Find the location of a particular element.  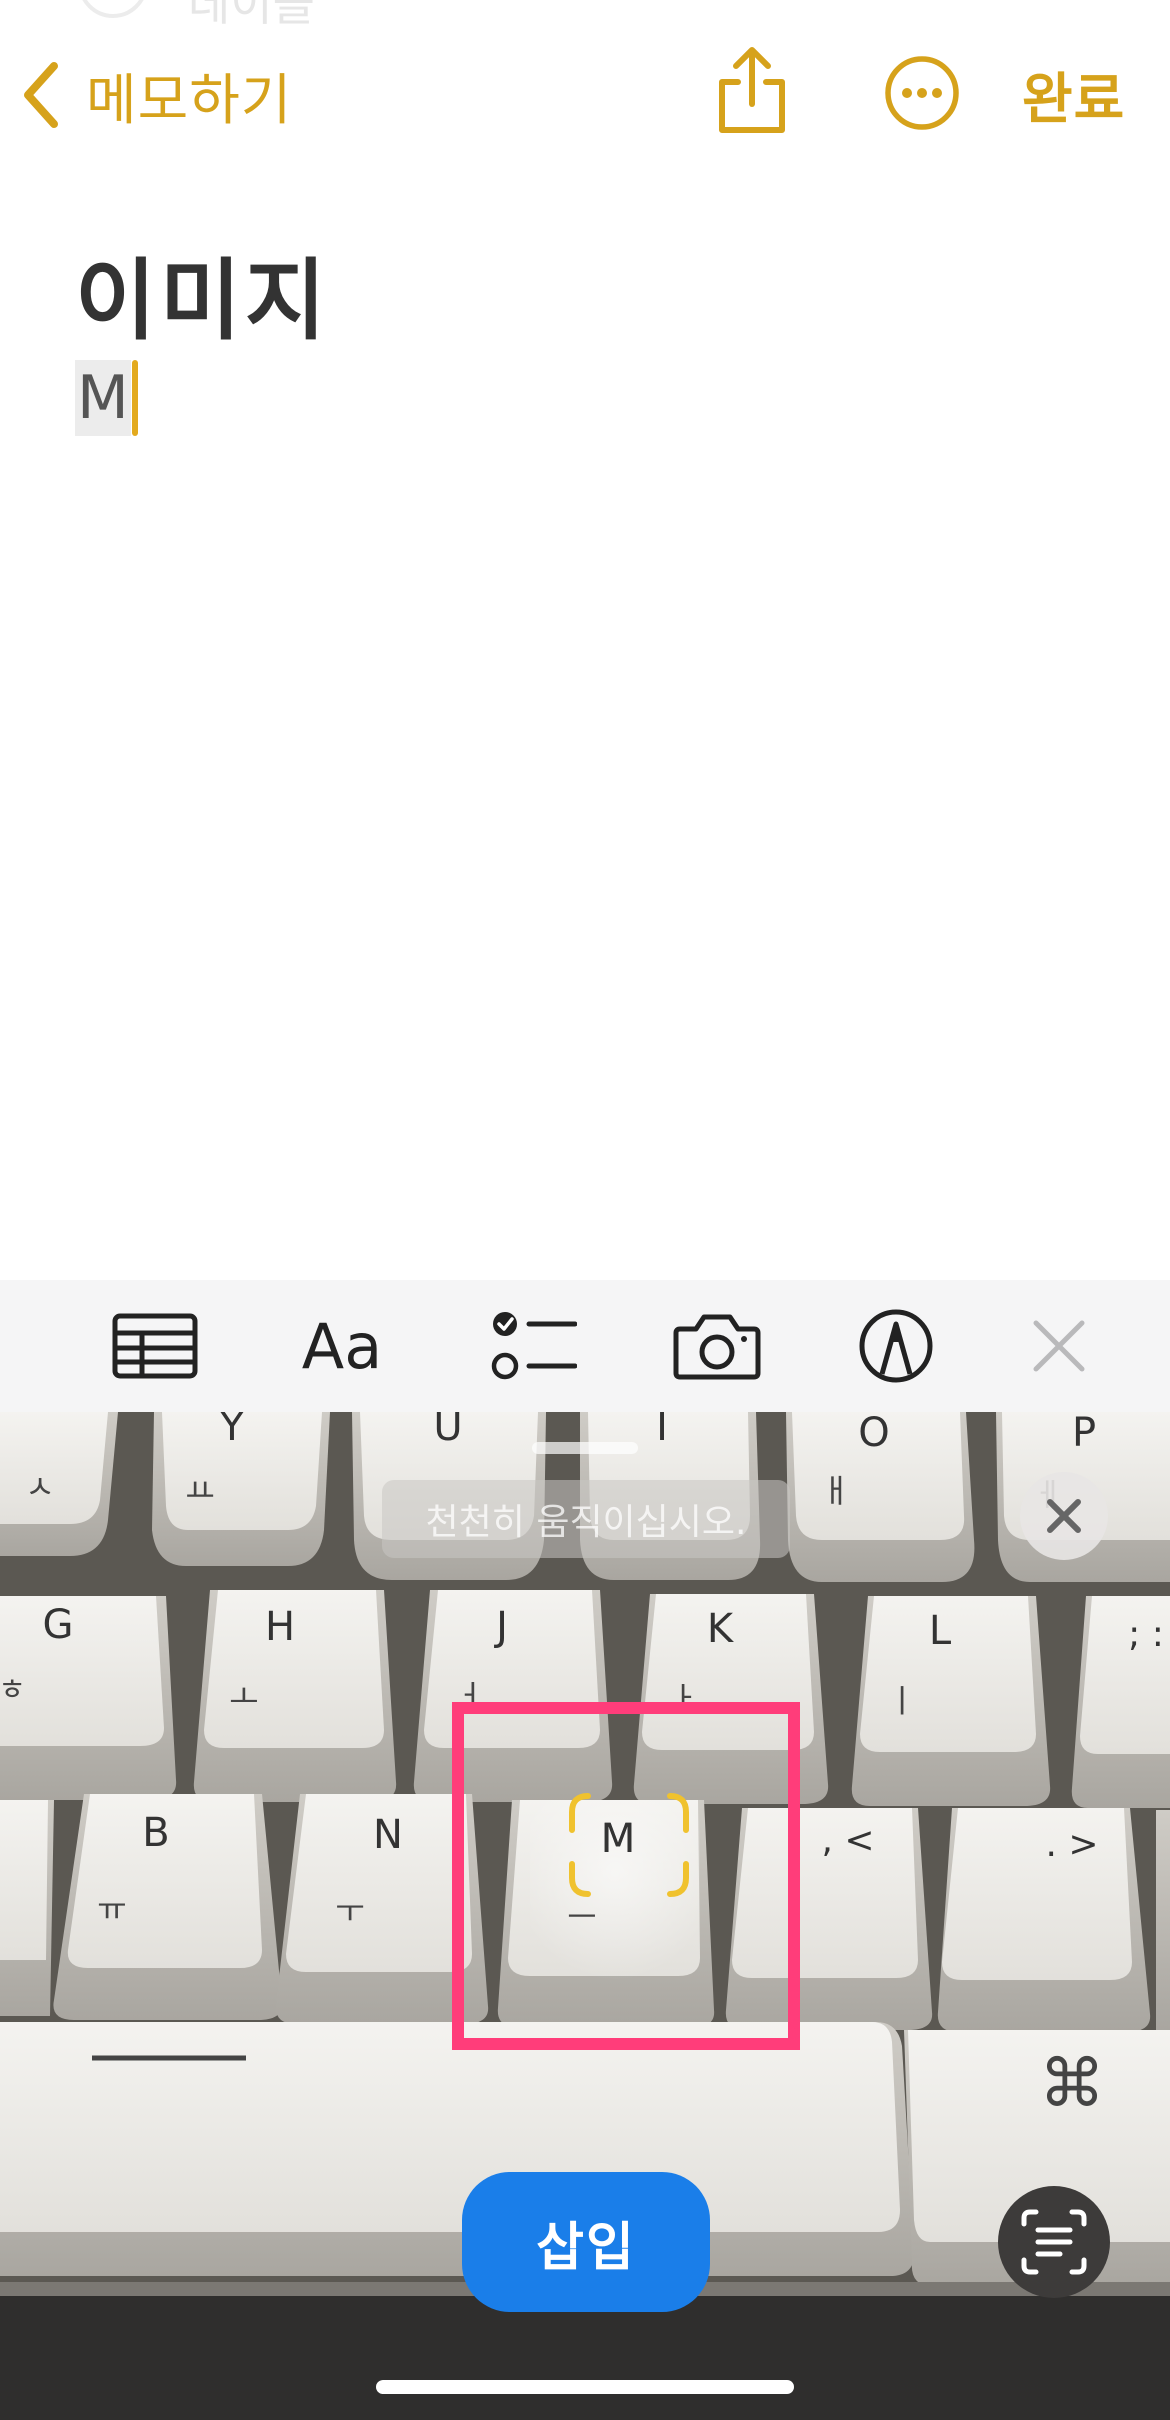

more-button is located at coordinates (922, 93).